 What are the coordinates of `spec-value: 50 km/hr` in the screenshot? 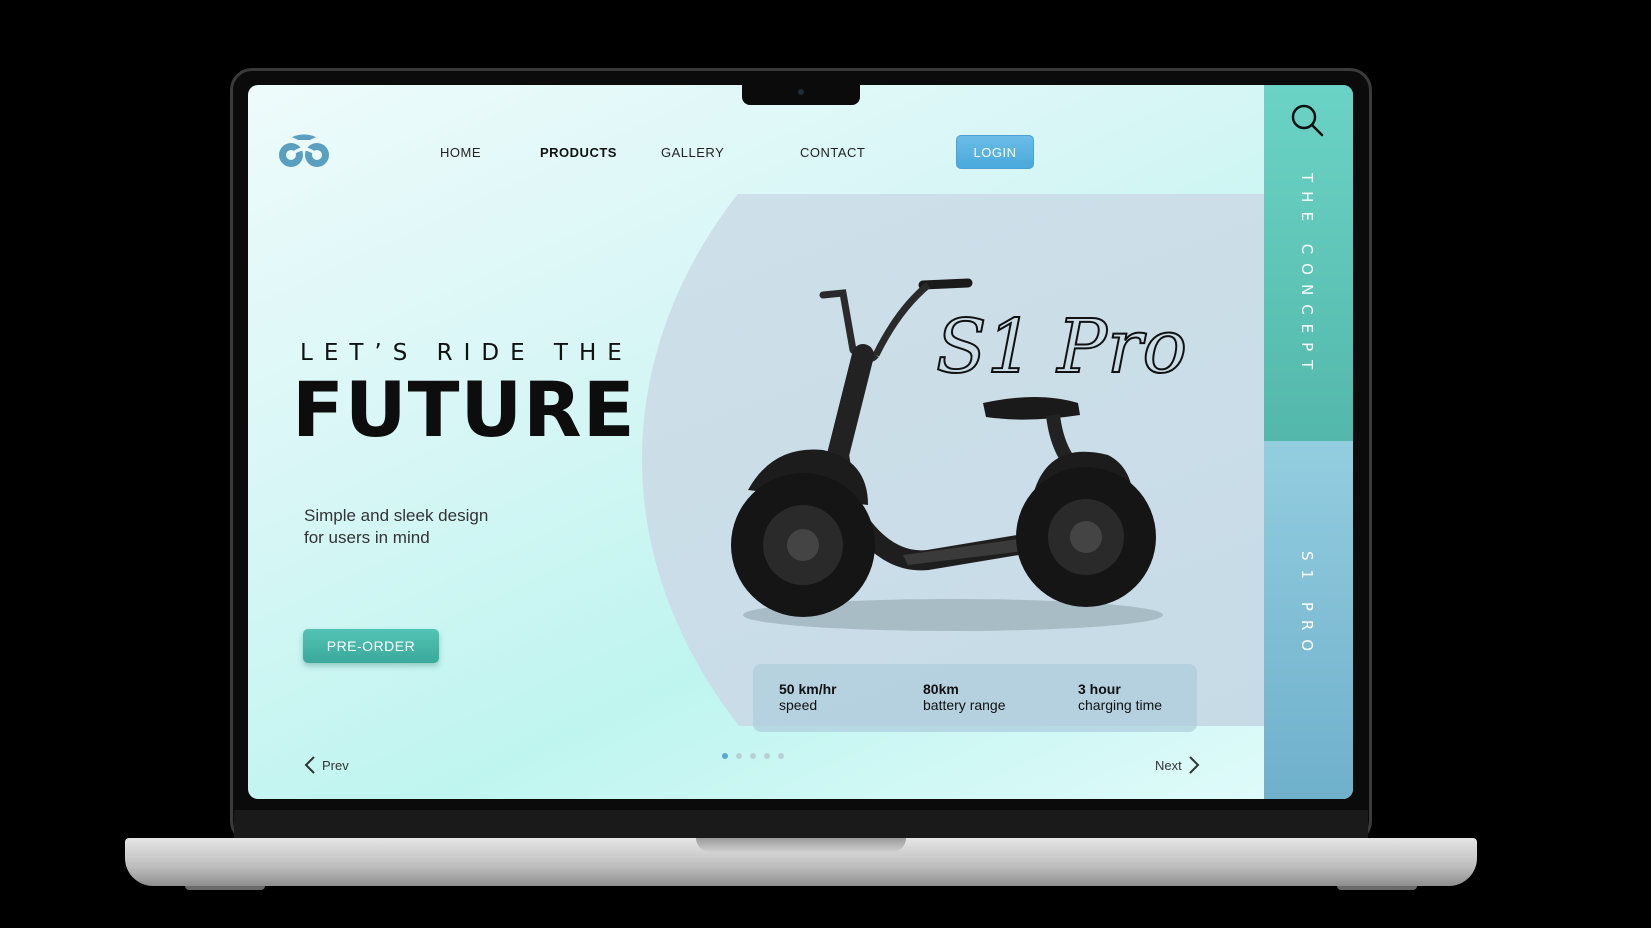 It's located at (808, 689).